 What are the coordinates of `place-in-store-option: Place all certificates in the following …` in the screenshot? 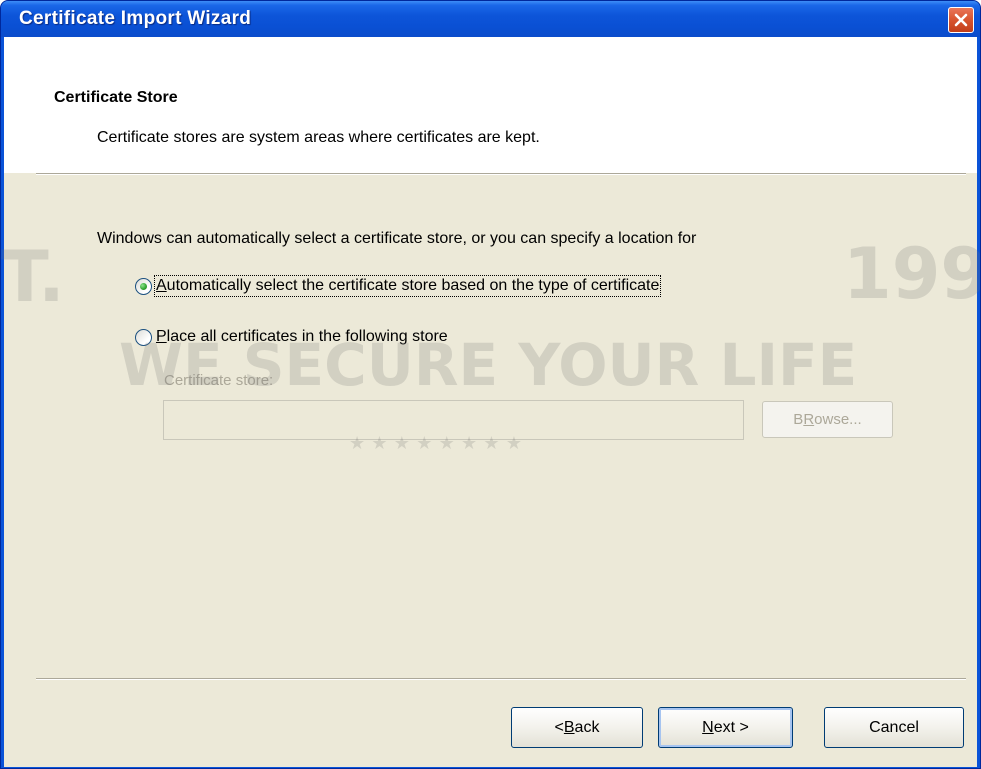 It's located at (291, 337).